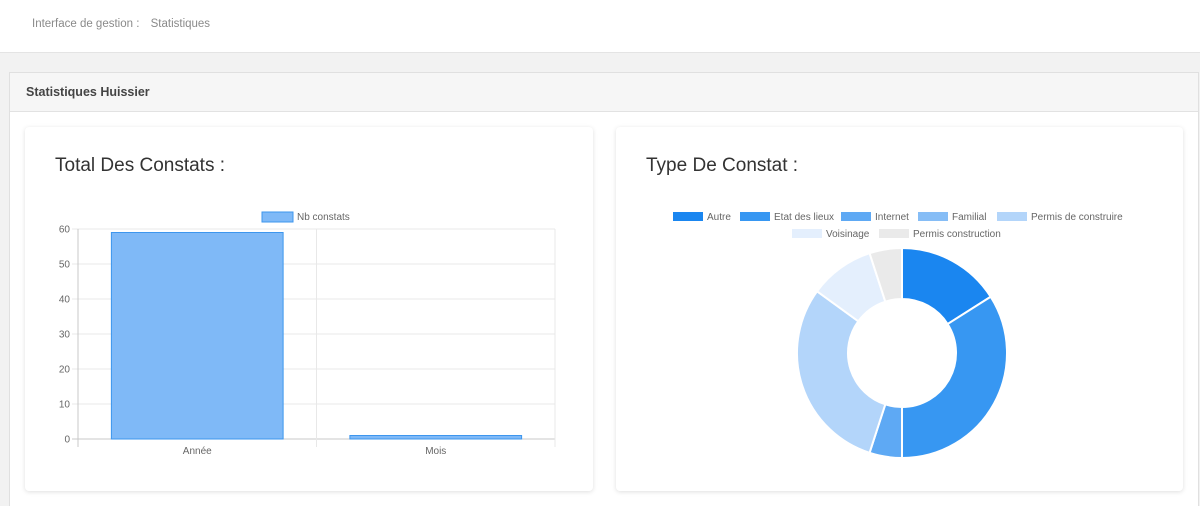  Describe the element at coordinates (957, 234) in the screenshot. I see `legend-label-6: Permis construction` at that location.